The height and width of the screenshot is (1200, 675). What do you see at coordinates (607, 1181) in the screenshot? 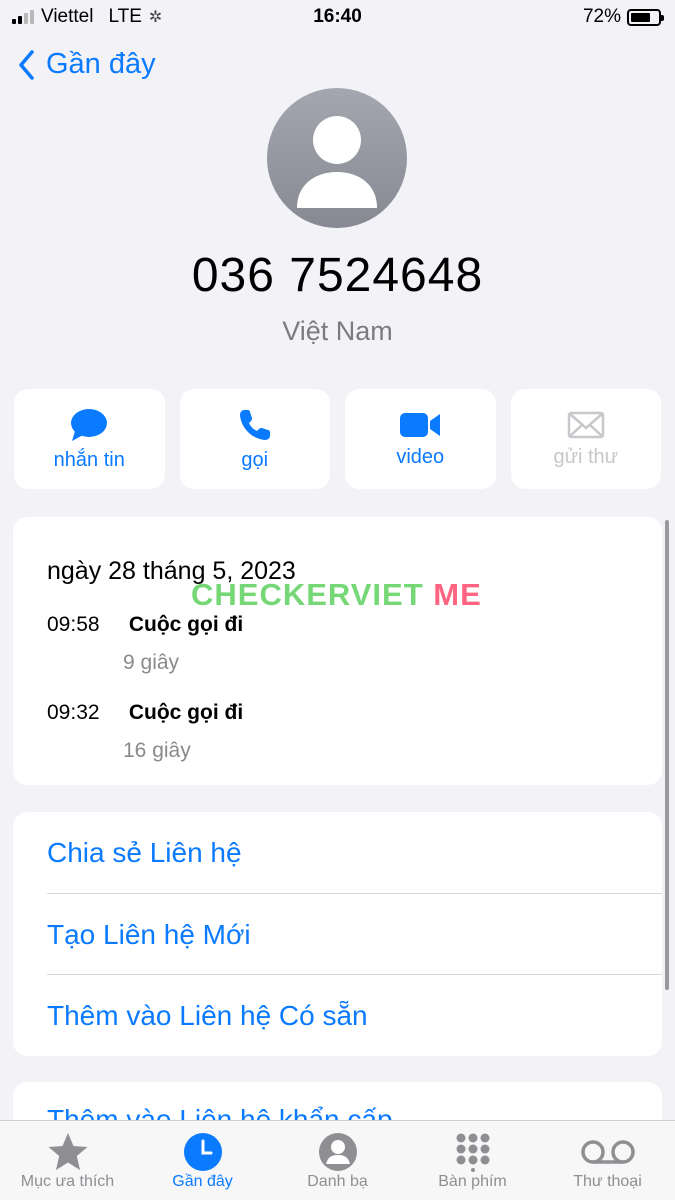
I see `tab-label: Thư thoại` at bounding box center [607, 1181].